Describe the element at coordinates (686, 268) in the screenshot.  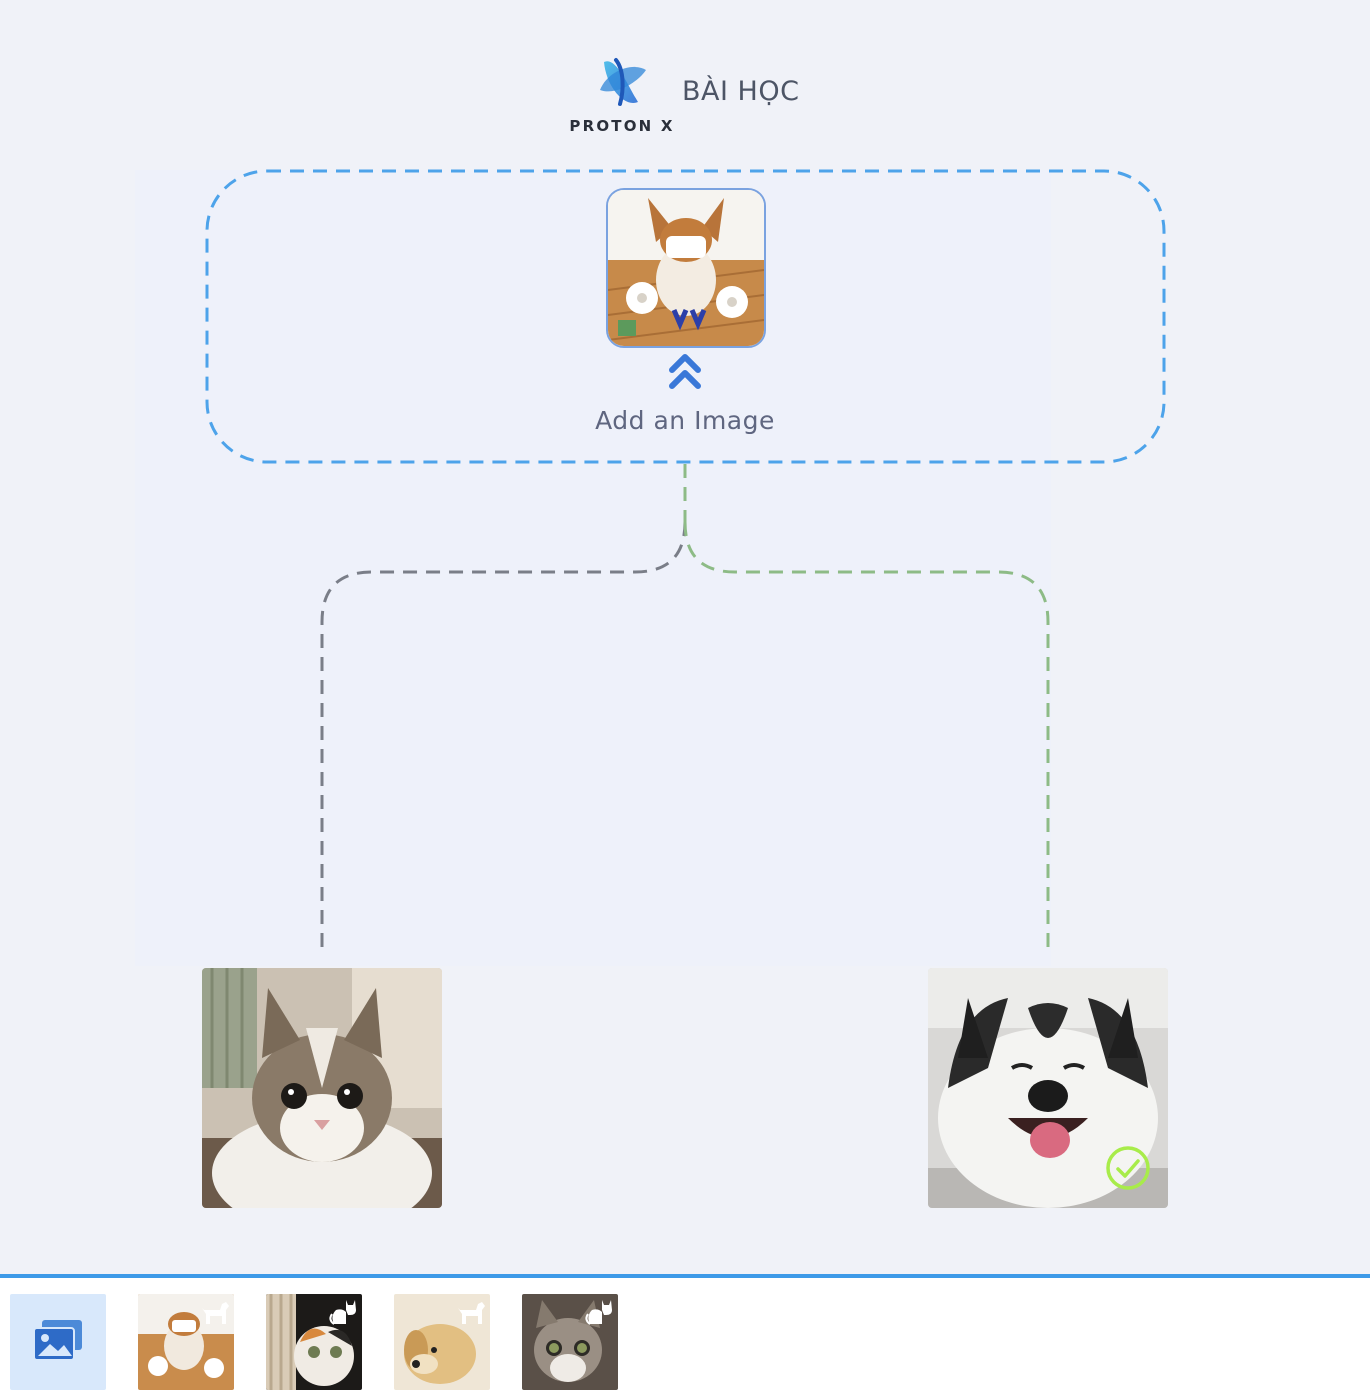
I see `root-image` at that location.